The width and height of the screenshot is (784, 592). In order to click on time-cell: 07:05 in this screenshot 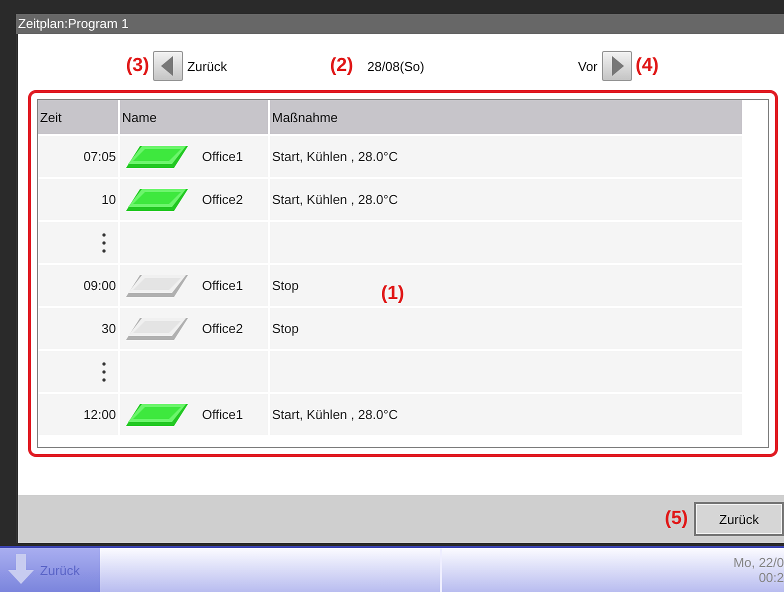, I will do `click(78, 156)`.